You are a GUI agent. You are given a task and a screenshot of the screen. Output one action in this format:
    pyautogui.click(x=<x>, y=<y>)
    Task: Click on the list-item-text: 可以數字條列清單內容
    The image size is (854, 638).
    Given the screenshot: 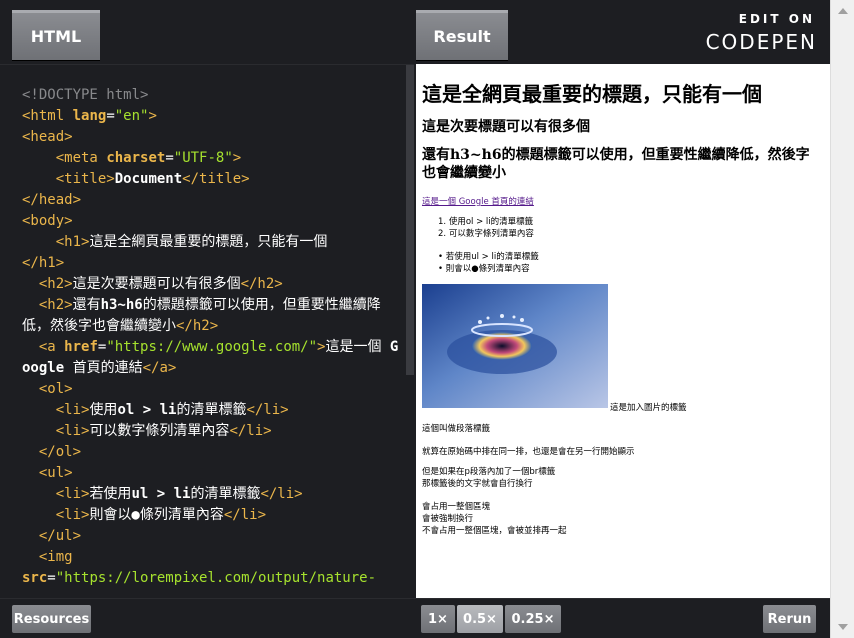 What is the action you would take?
    pyautogui.click(x=491, y=234)
    